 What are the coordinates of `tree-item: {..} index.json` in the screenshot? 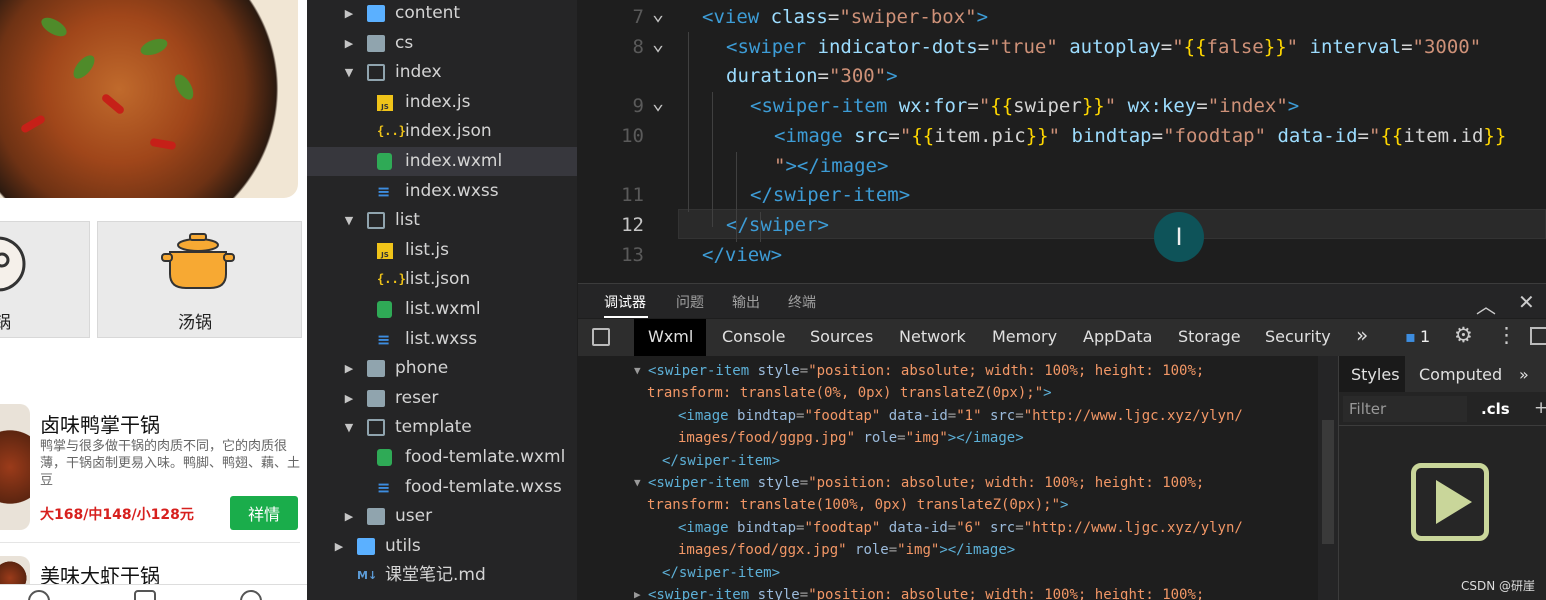 It's located at (442, 131).